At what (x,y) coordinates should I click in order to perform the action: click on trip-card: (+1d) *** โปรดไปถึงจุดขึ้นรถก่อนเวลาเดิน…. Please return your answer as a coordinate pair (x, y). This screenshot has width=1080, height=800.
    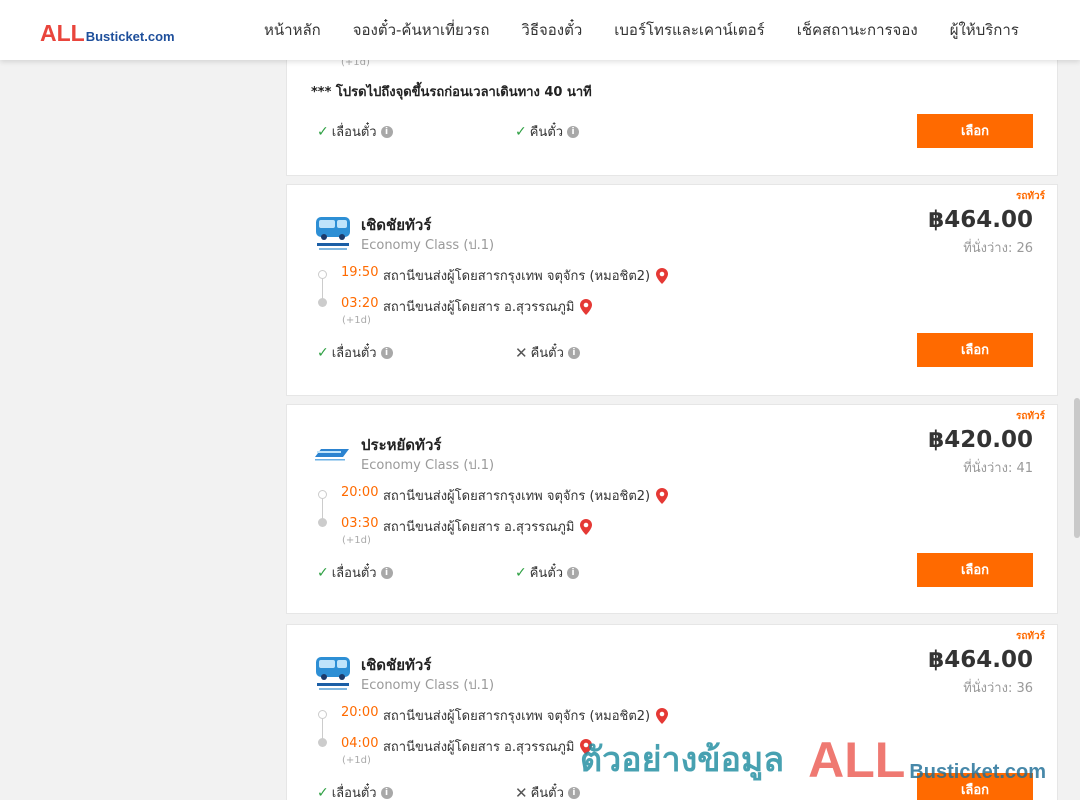
    Looking at the image, I should click on (672, 108).